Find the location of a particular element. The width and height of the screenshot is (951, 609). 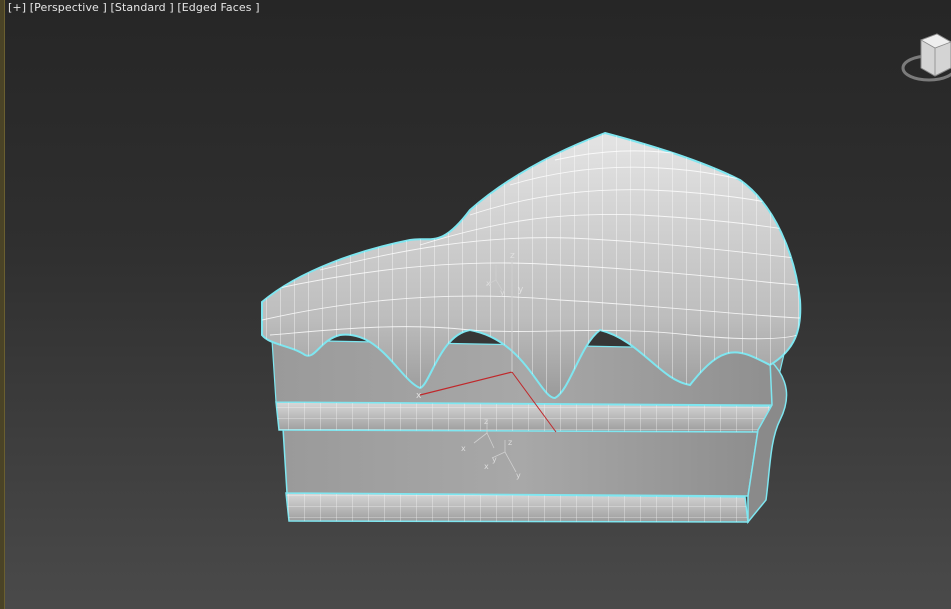

middle-band-mesh is located at coordinates (524, 417).